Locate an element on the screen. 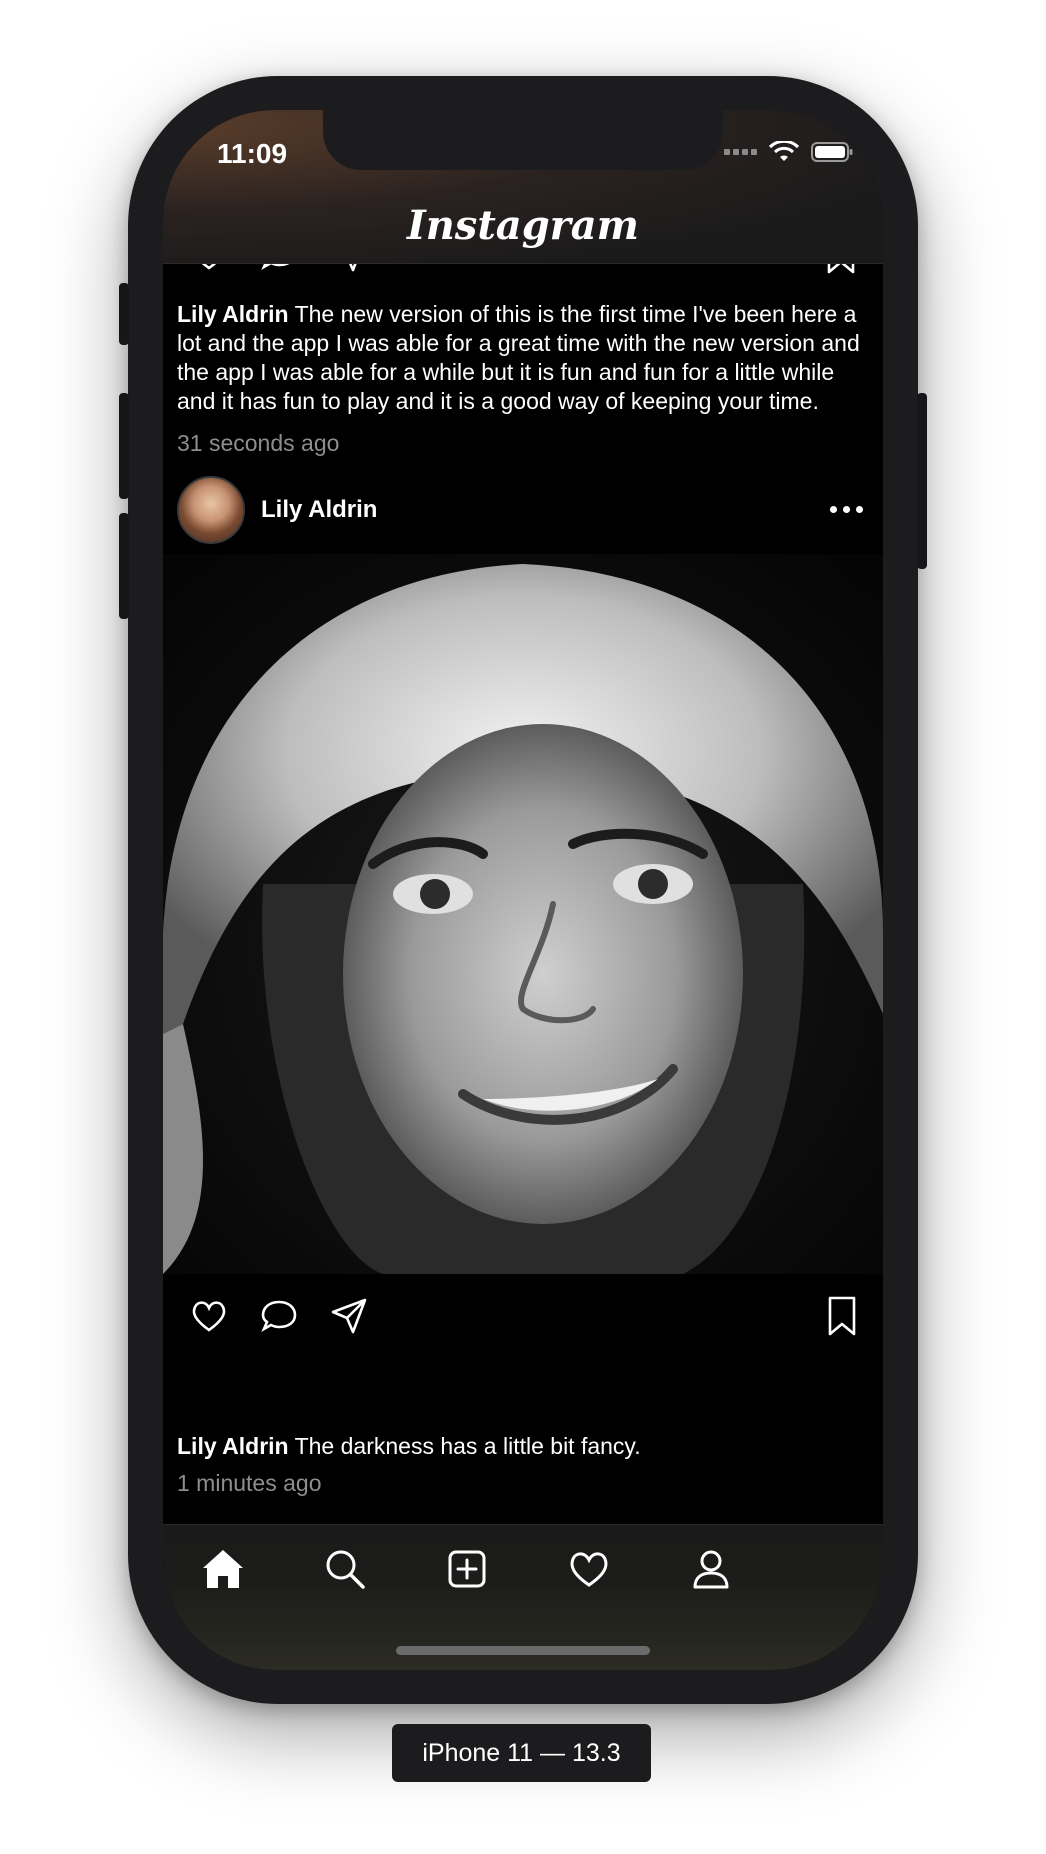 The width and height of the screenshot is (1046, 1854). home-icon is located at coordinates (223, 1569).